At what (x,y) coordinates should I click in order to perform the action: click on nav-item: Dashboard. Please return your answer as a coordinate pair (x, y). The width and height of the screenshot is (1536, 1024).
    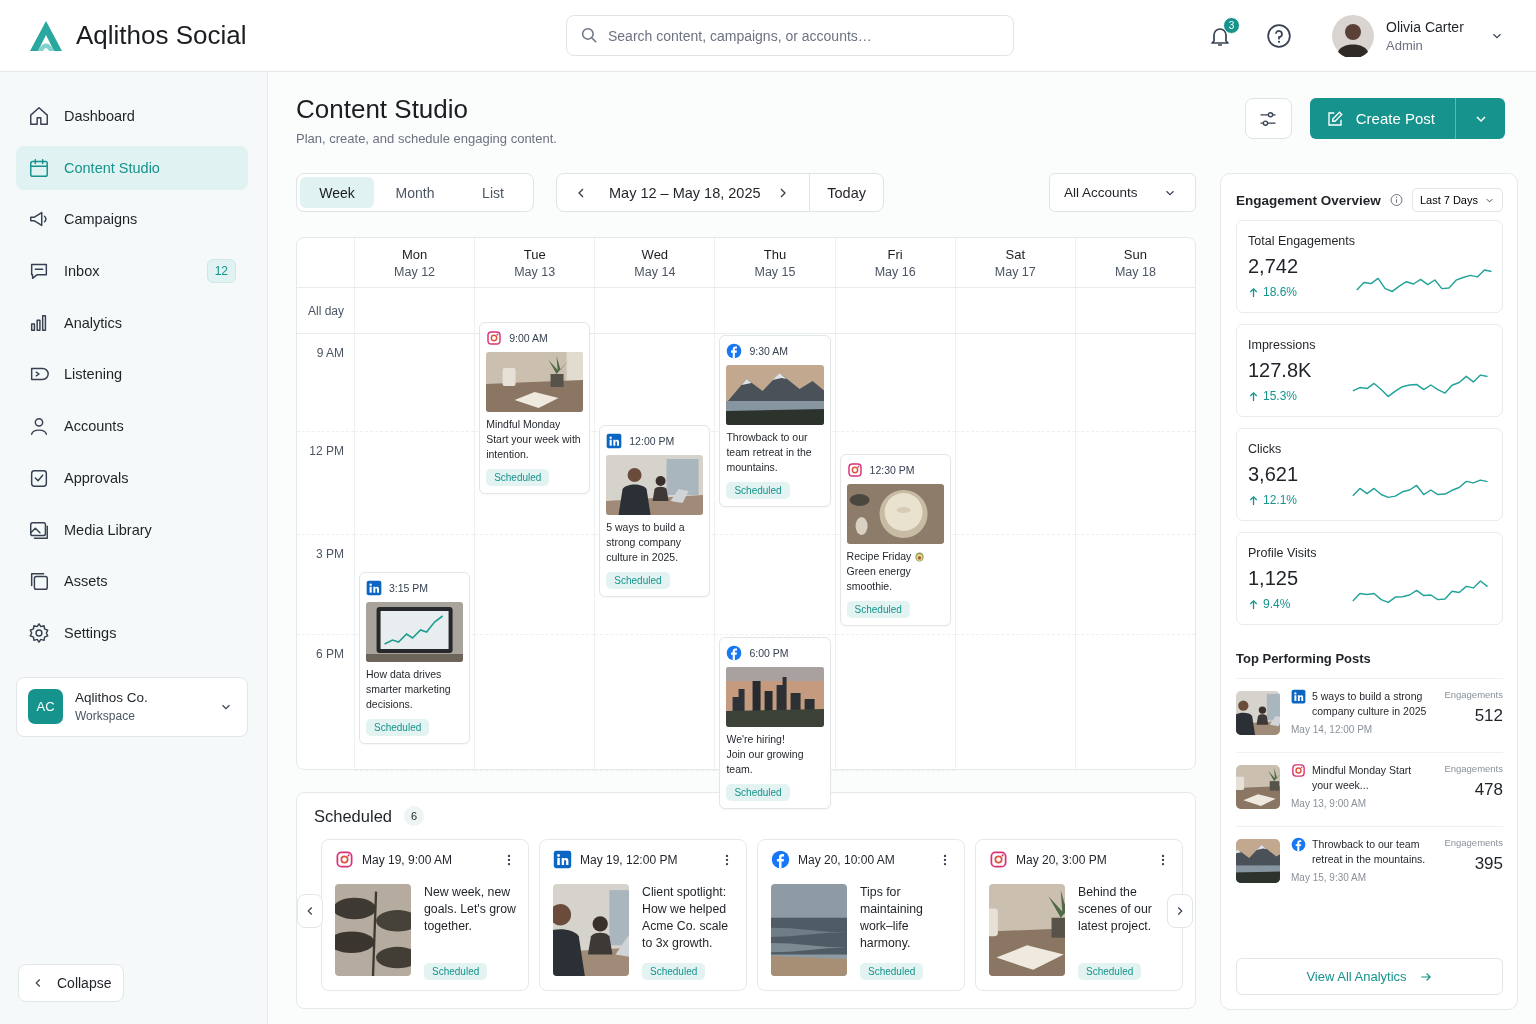
    Looking at the image, I should click on (132, 116).